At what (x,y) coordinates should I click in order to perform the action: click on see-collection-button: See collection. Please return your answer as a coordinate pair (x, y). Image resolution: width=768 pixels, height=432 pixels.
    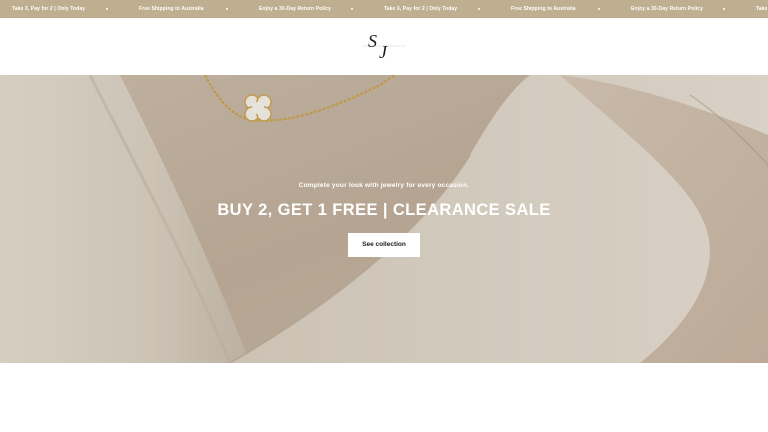
    Looking at the image, I should click on (384, 245).